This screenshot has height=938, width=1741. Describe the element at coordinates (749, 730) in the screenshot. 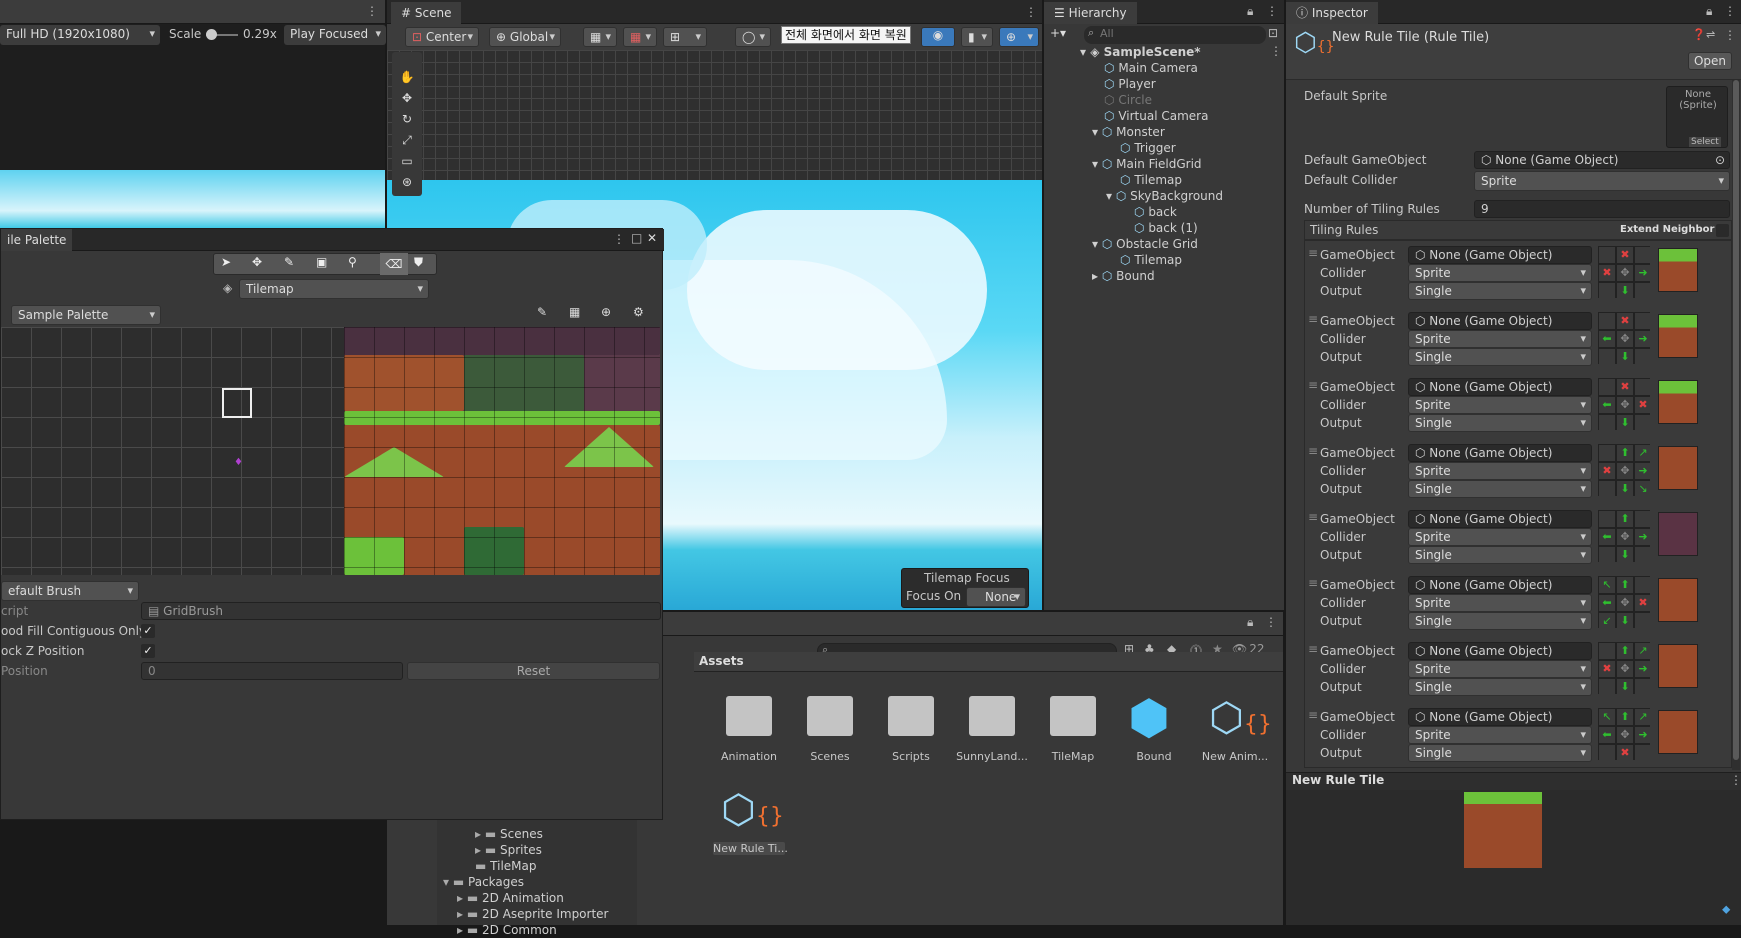

I see `asset-item: Animation` at that location.